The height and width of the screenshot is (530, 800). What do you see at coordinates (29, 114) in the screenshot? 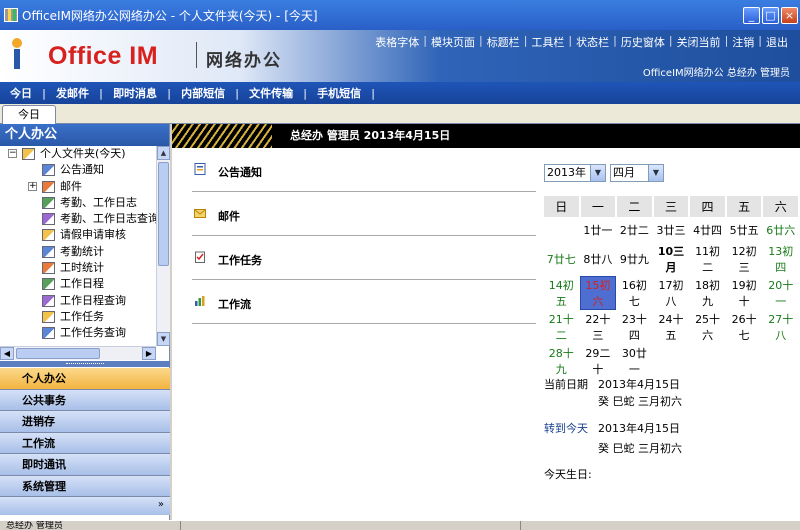
I see `tab-today: 今日` at bounding box center [29, 114].